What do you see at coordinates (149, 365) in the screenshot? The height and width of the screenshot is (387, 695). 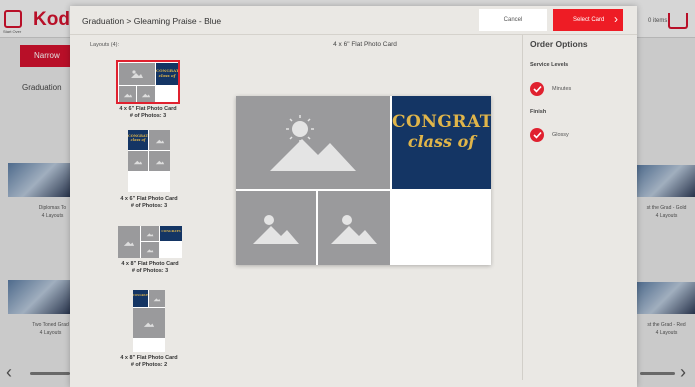 I see `layout-photo-count: # of Photos: 2` at bounding box center [149, 365].